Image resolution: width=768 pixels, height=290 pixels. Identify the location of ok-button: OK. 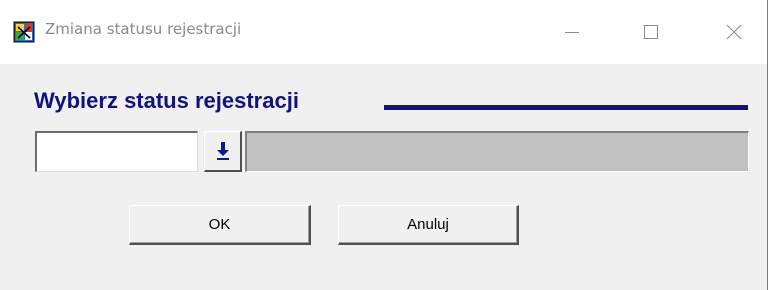
(220, 225).